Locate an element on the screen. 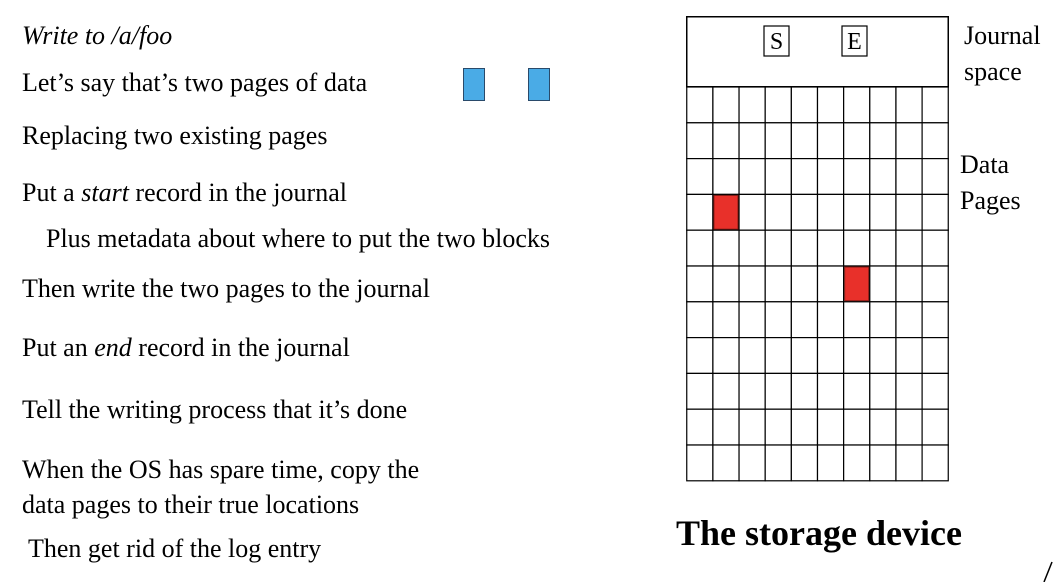 This screenshot has height=582, width=1054. step-start-emphasis: start is located at coordinates (105, 192).